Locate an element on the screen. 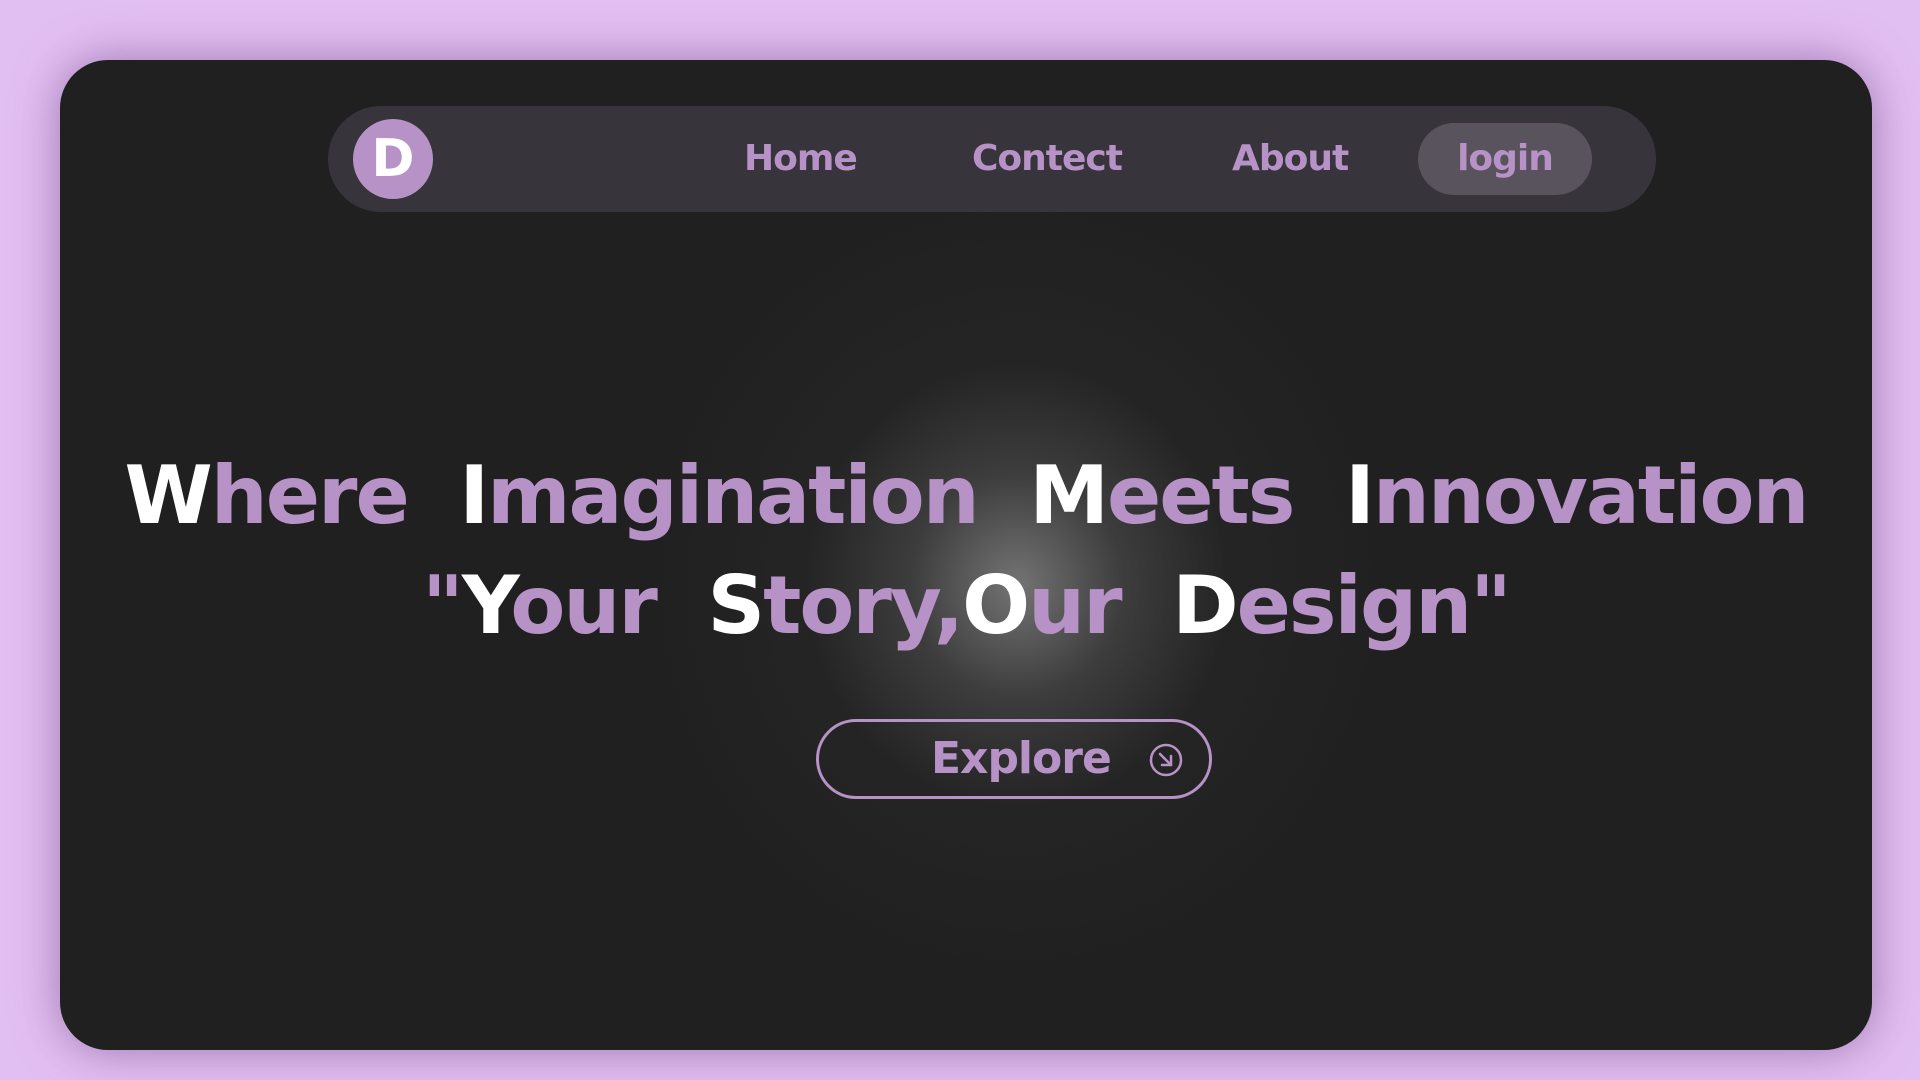  hero-headline: Where Imagination Meets Innovation is located at coordinates (966, 495).